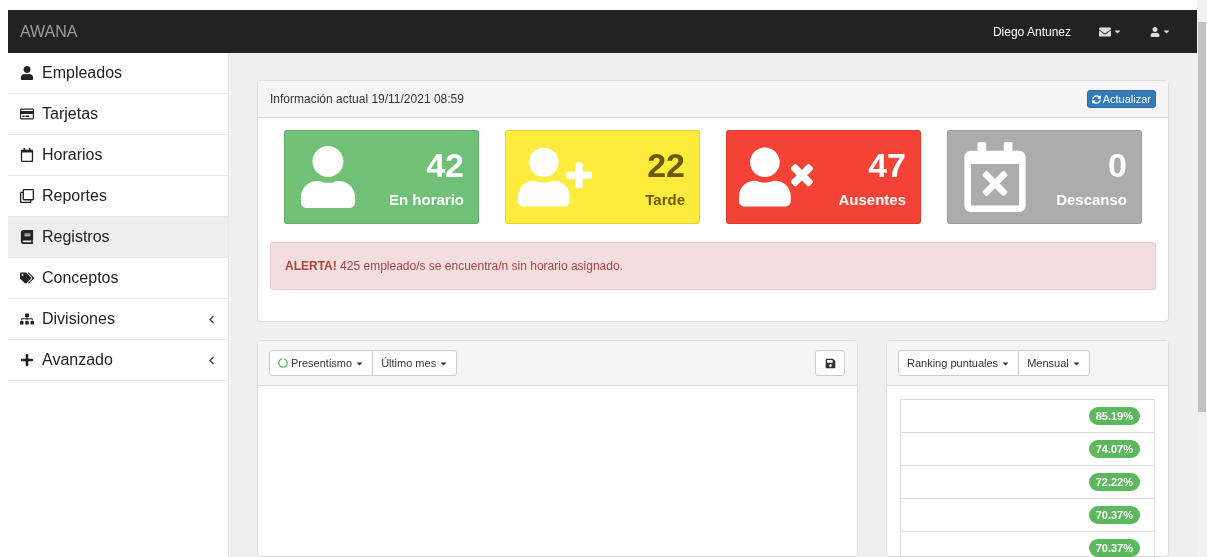  Describe the element at coordinates (27, 114) in the screenshot. I see `card-icon` at that location.